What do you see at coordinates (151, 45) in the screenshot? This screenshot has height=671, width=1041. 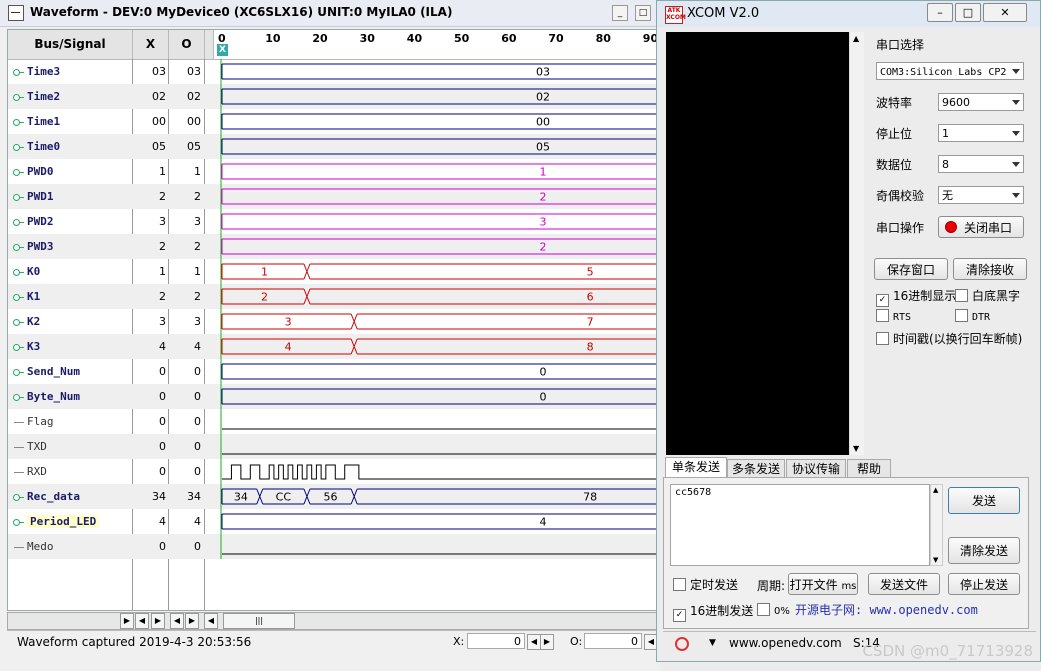 I see `x-column-header: X` at bounding box center [151, 45].